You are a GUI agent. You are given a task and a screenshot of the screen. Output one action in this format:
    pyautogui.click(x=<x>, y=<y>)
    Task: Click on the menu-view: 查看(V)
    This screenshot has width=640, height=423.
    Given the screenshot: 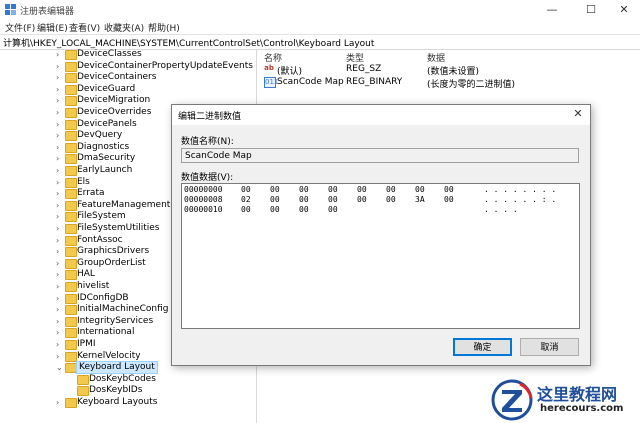 What is the action you would take?
    pyautogui.click(x=84, y=27)
    